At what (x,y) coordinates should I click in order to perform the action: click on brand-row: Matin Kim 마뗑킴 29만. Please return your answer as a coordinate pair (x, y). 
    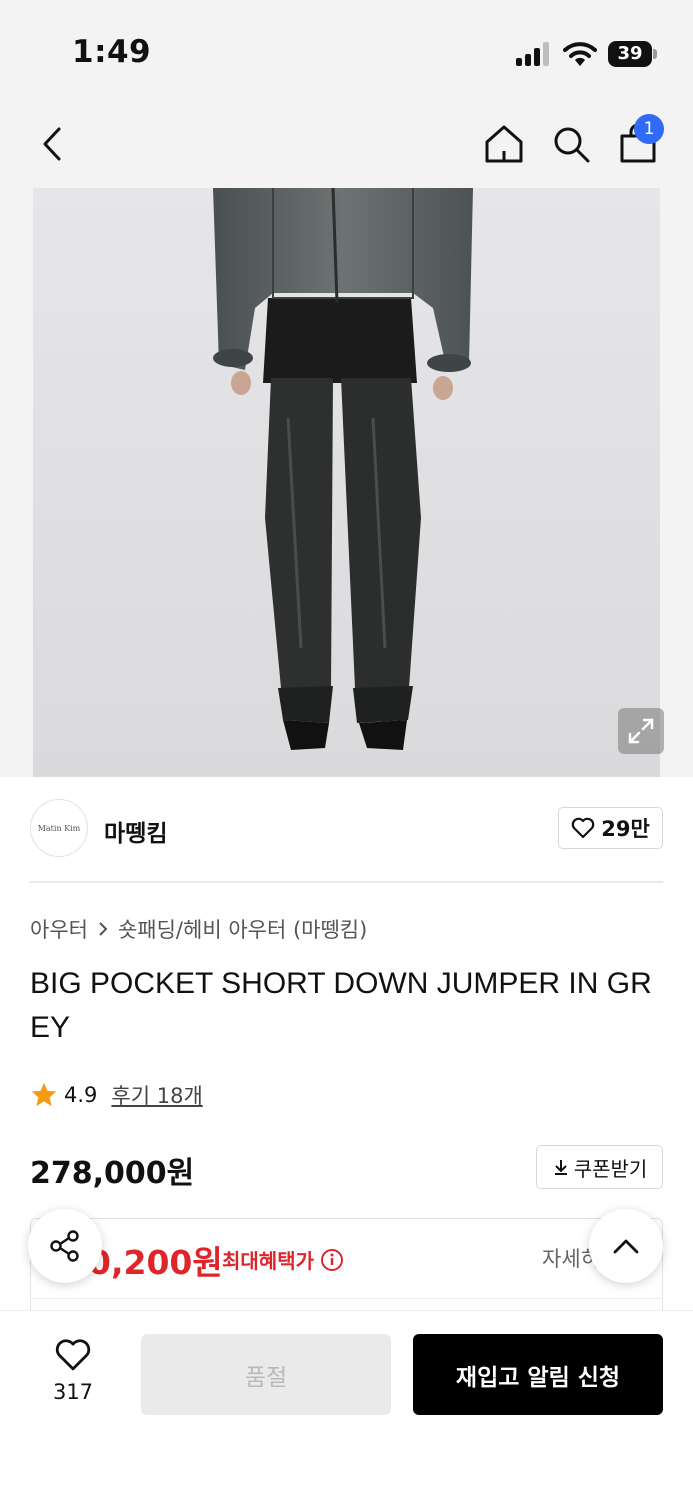
    Looking at the image, I should click on (346, 829).